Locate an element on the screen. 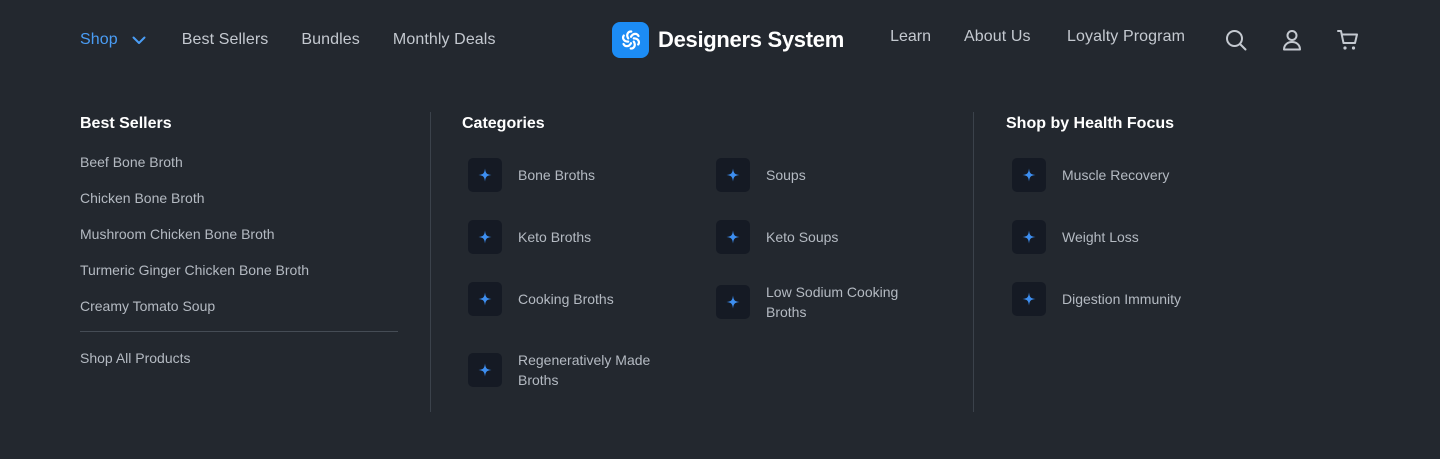 The image size is (1440, 459). category-label: Keto Soups is located at coordinates (802, 237).